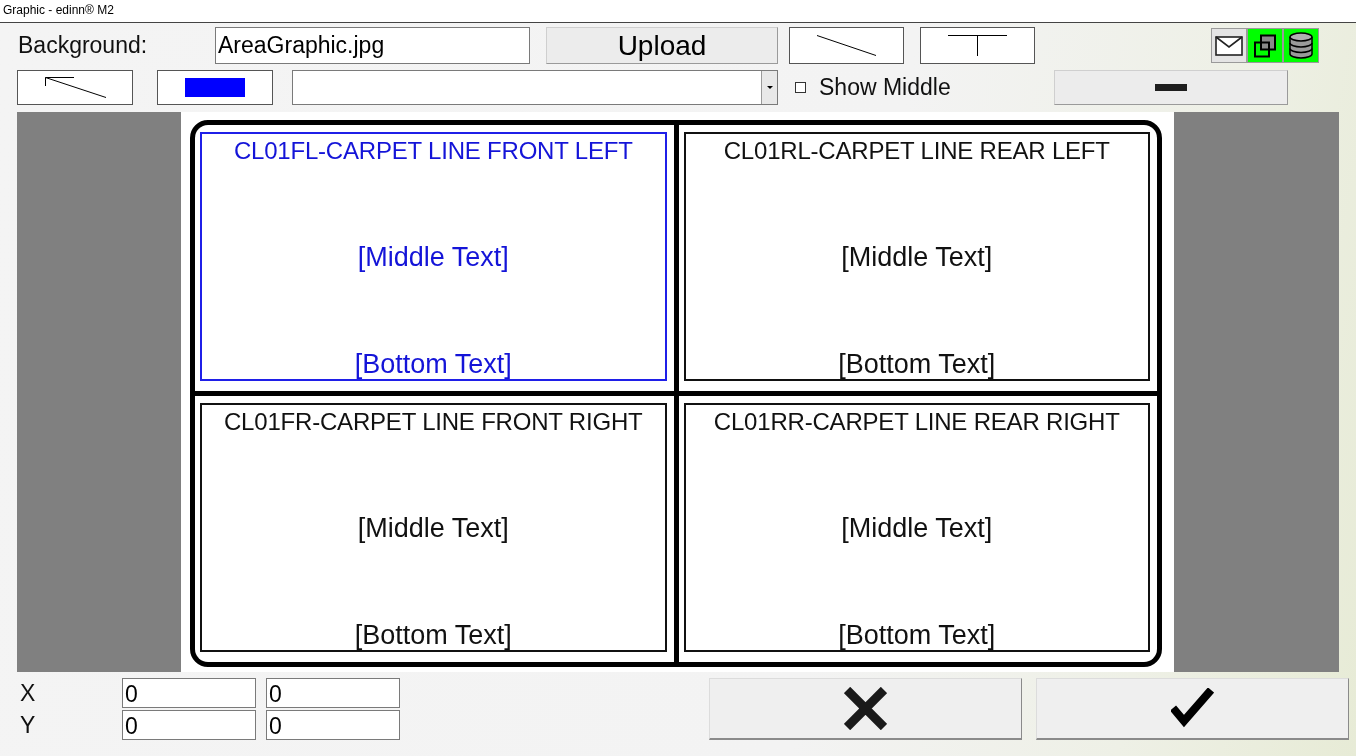  I want to click on close-icon, so click(865, 708).